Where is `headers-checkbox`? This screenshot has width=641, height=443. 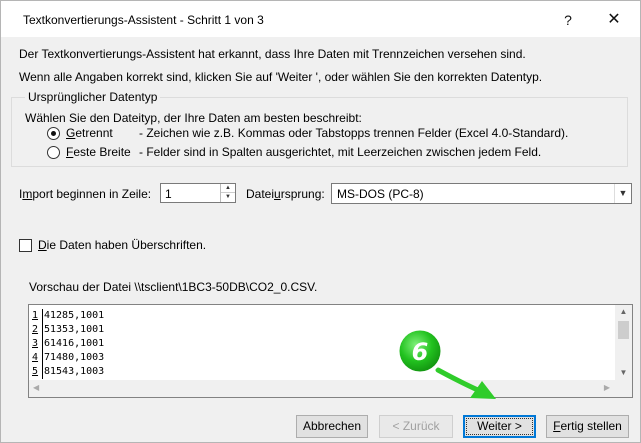 headers-checkbox is located at coordinates (25, 245).